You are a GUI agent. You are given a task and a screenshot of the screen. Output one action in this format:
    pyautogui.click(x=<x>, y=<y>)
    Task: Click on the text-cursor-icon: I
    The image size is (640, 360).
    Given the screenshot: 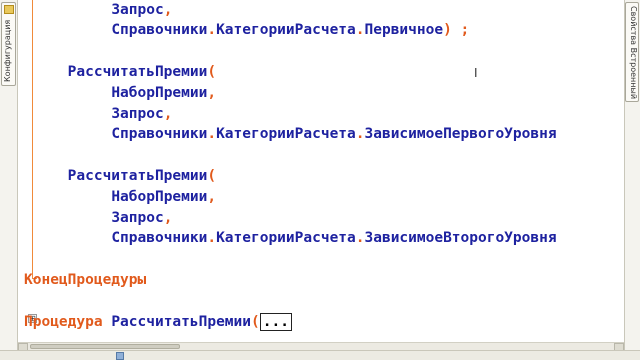 What is the action you would take?
    pyautogui.click(x=476, y=73)
    